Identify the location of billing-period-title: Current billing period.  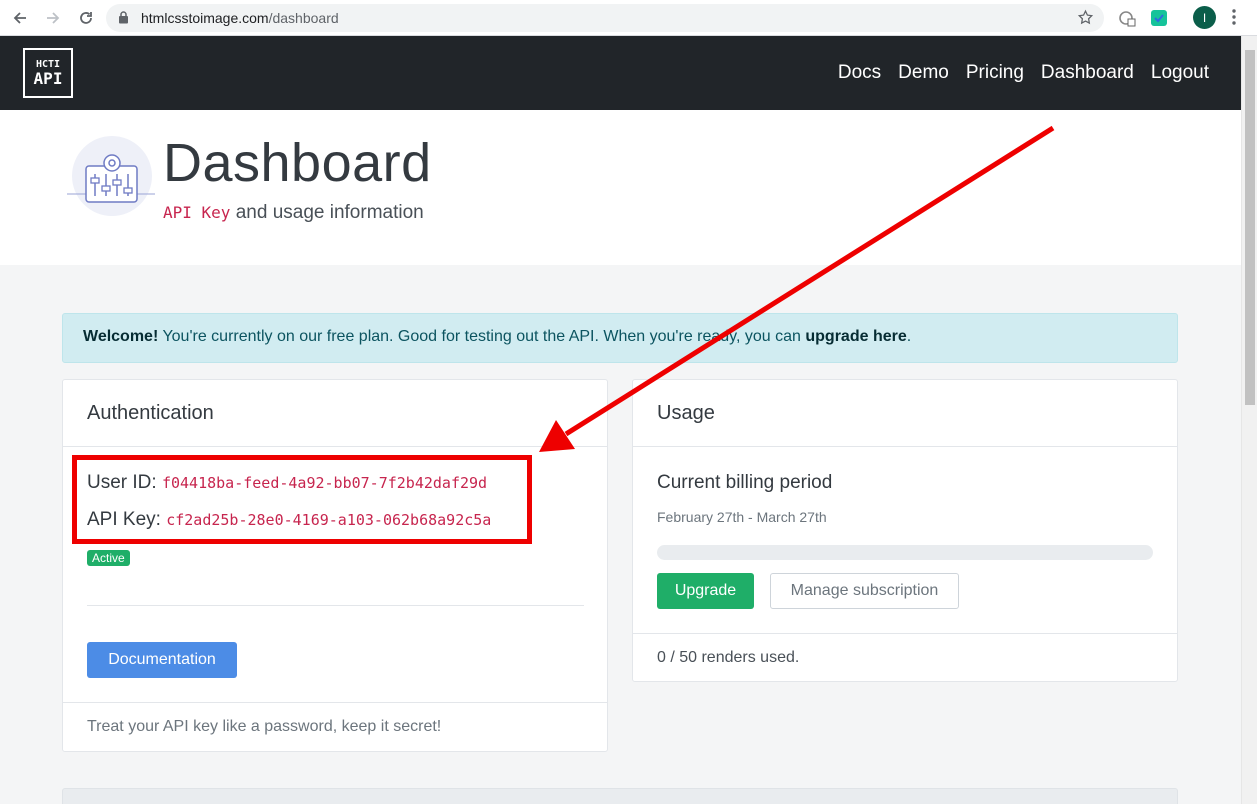
(745, 482).